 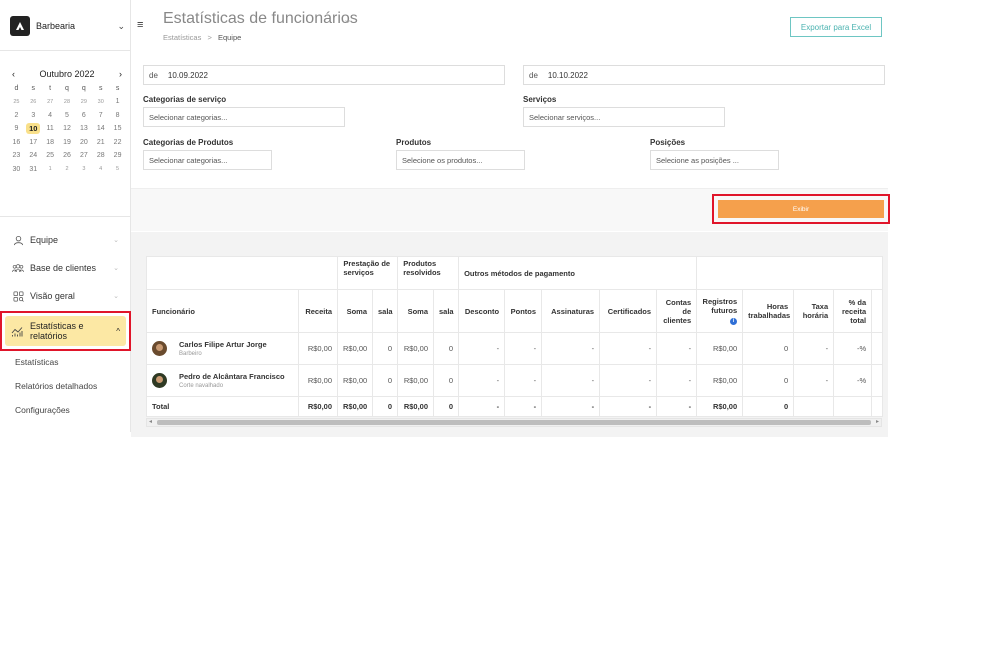 I want to click on calendar-day: 21, so click(x=100, y=142).